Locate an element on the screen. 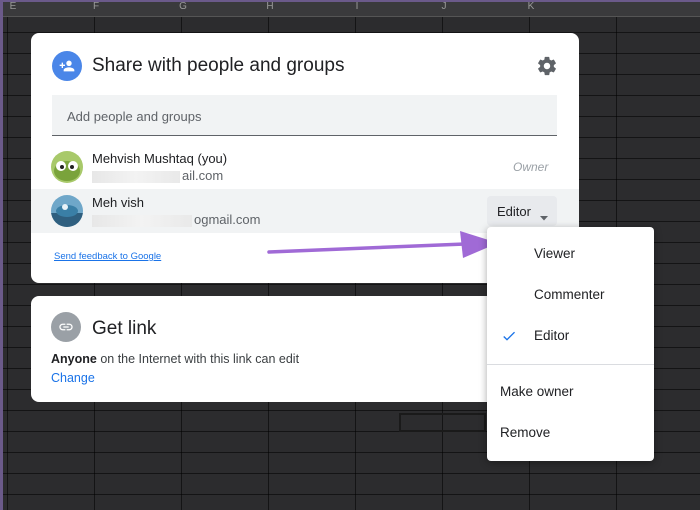 The image size is (700, 510). send-feedback-link: Send feedback to Google is located at coordinates (107, 256).